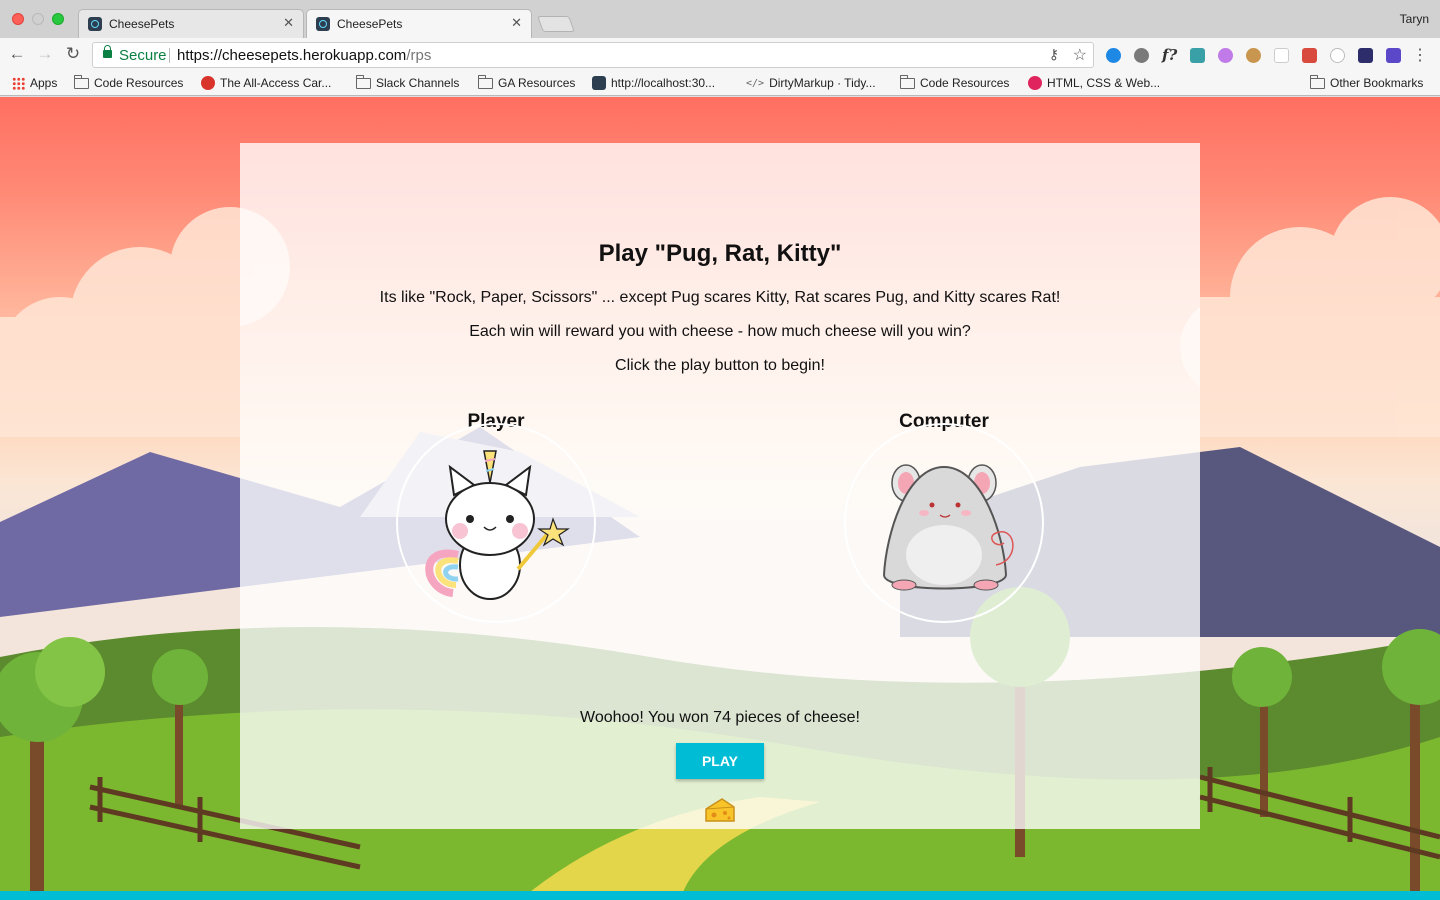 Image resolution: width=1440 pixels, height=900 pixels. What do you see at coordinates (1054, 54) in the screenshot?
I see `key-icon: ⚷` at bounding box center [1054, 54].